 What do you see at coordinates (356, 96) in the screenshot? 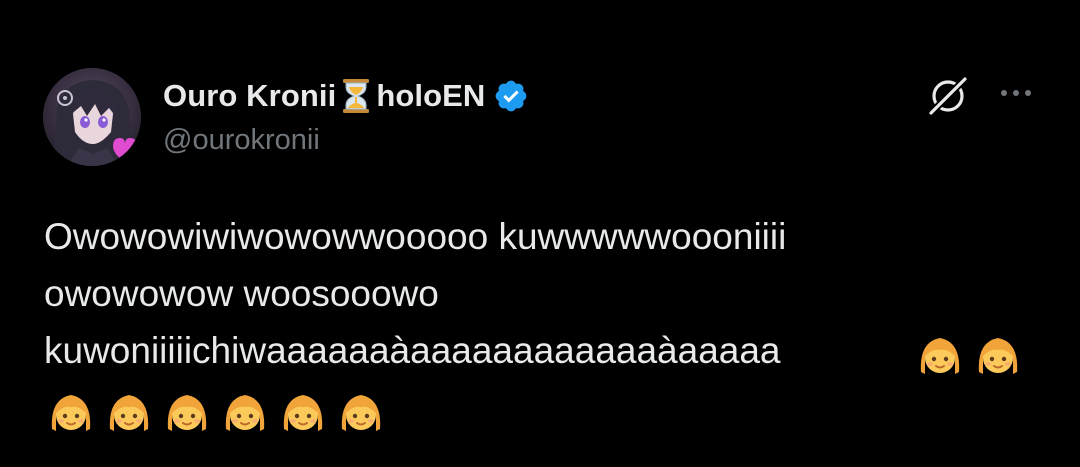
I see `hourglass-icon` at bounding box center [356, 96].